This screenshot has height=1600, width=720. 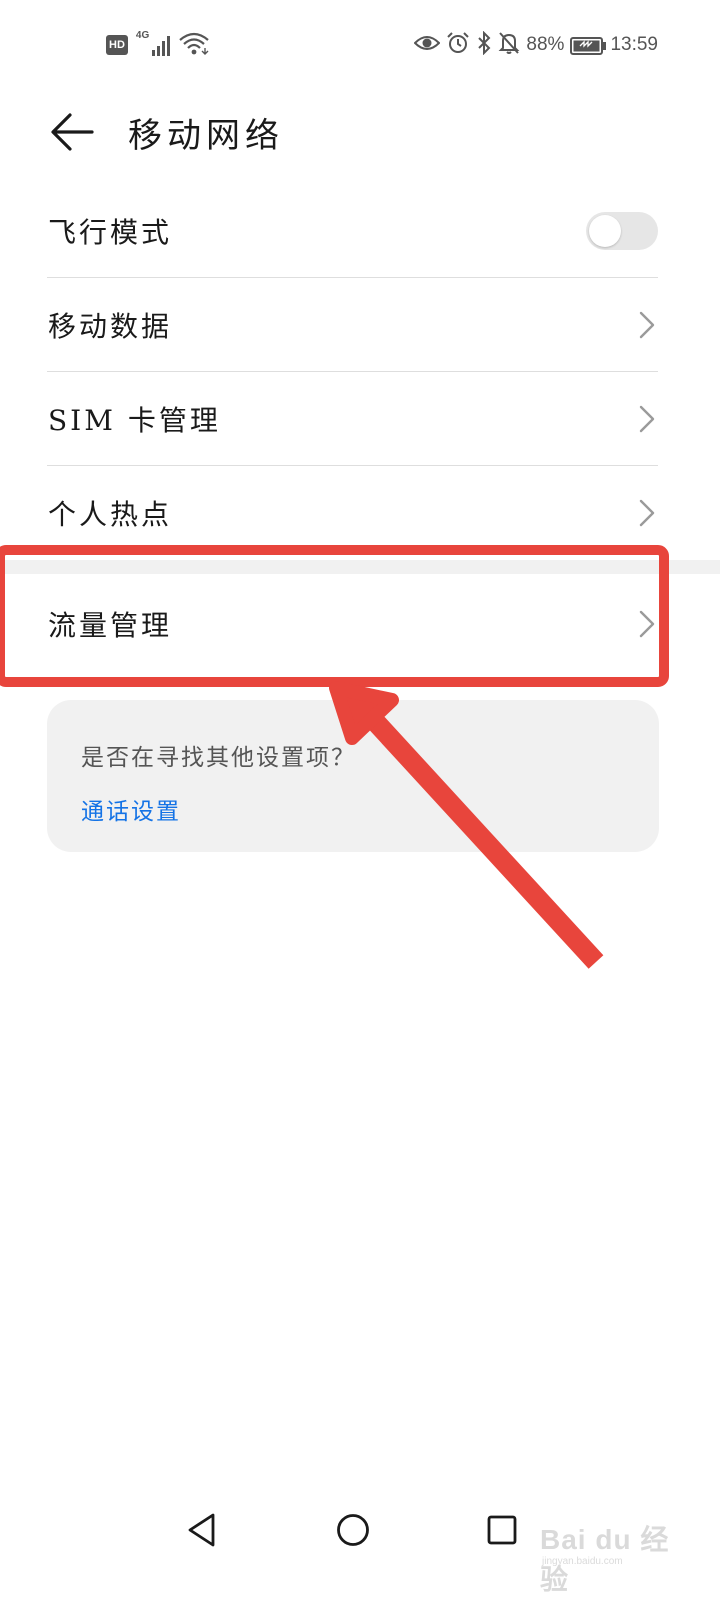 What do you see at coordinates (360, 45) in the screenshot?
I see `status-bar: HD 4G 88% 13:59` at bounding box center [360, 45].